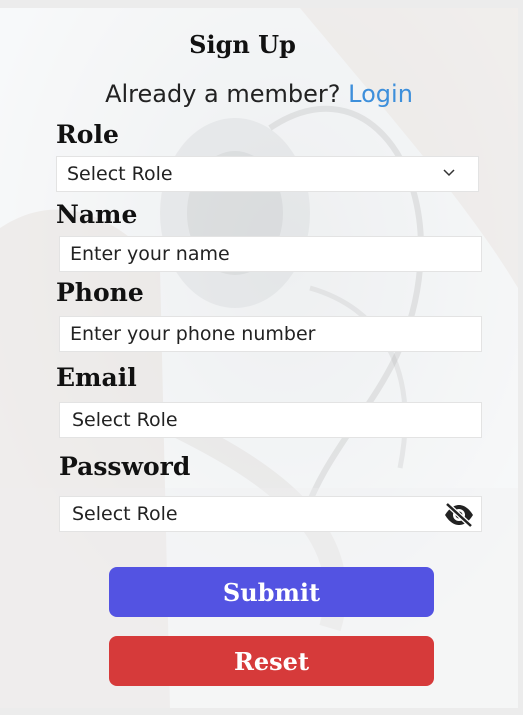 The width and height of the screenshot is (523, 715). I want to click on email-field: Select Role, so click(270, 420).